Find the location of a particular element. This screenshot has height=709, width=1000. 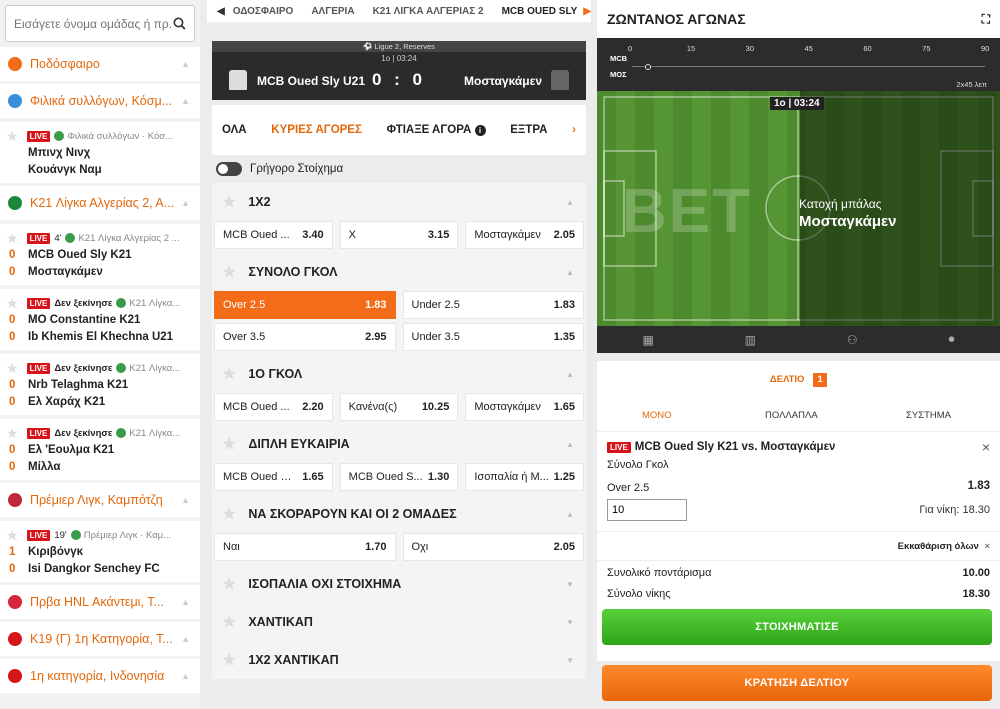

breadcrumb-item: ΑΛΓΕΡΙΑ is located at coordinates (332, 11).